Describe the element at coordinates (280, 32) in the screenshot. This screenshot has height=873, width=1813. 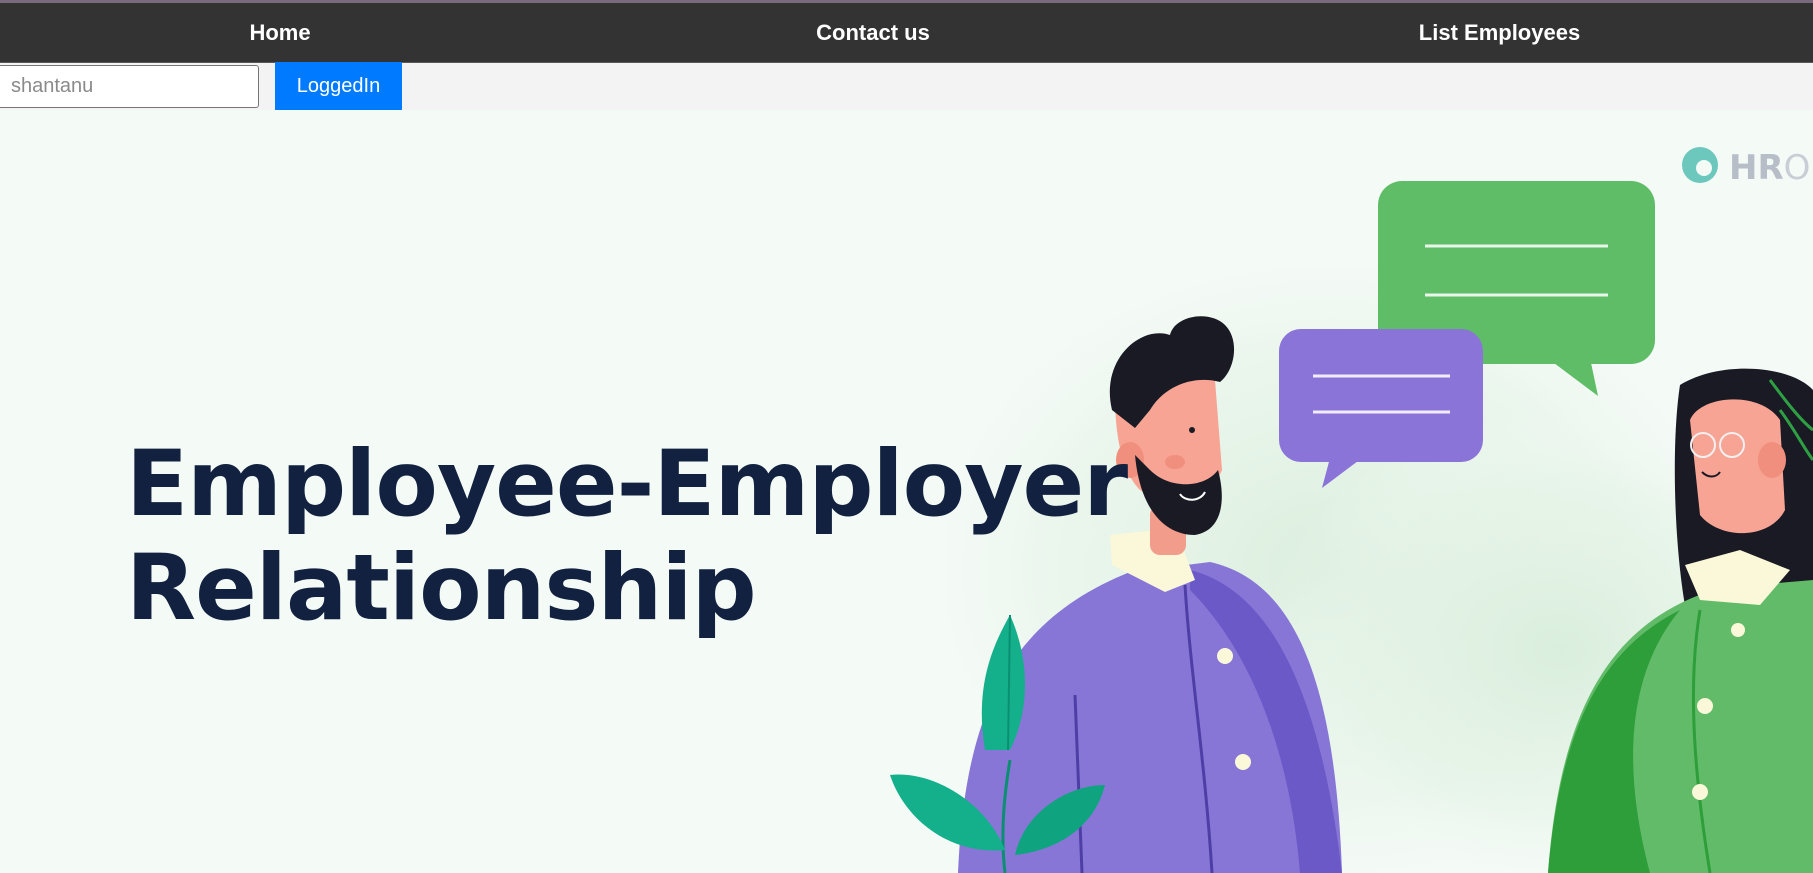
I see `nav-home-link: Home` at that location.